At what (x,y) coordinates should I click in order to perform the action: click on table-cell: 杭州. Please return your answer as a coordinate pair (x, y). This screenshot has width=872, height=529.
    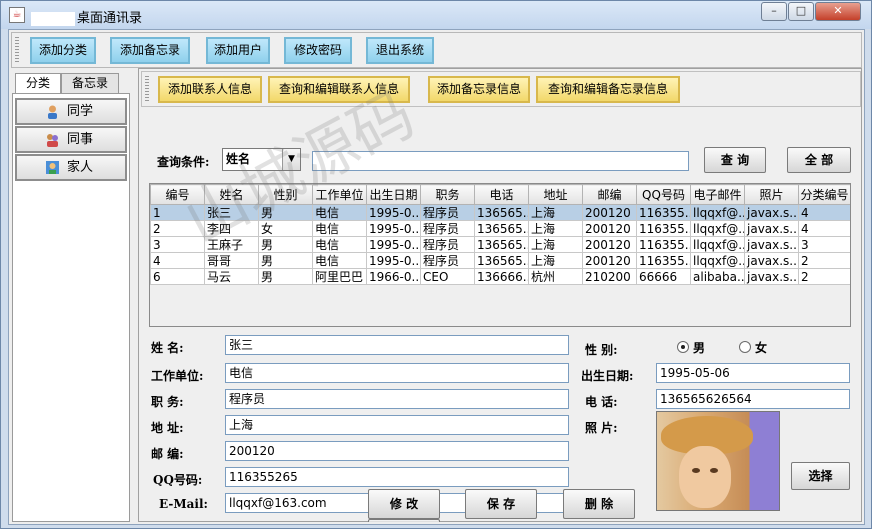
    Looking at the image, I should click on (555, 276).